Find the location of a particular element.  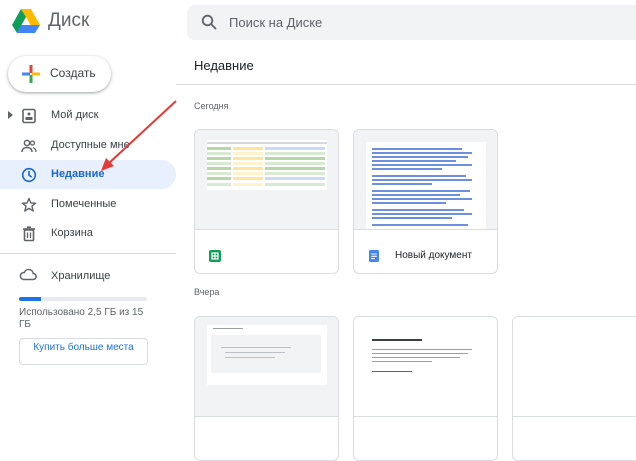

page-title: Недавние is located at coordinates (224, 65).